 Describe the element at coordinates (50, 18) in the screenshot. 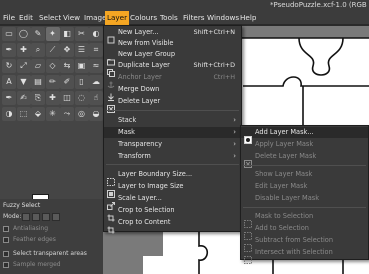

I see `menu-select: Select` at that location.